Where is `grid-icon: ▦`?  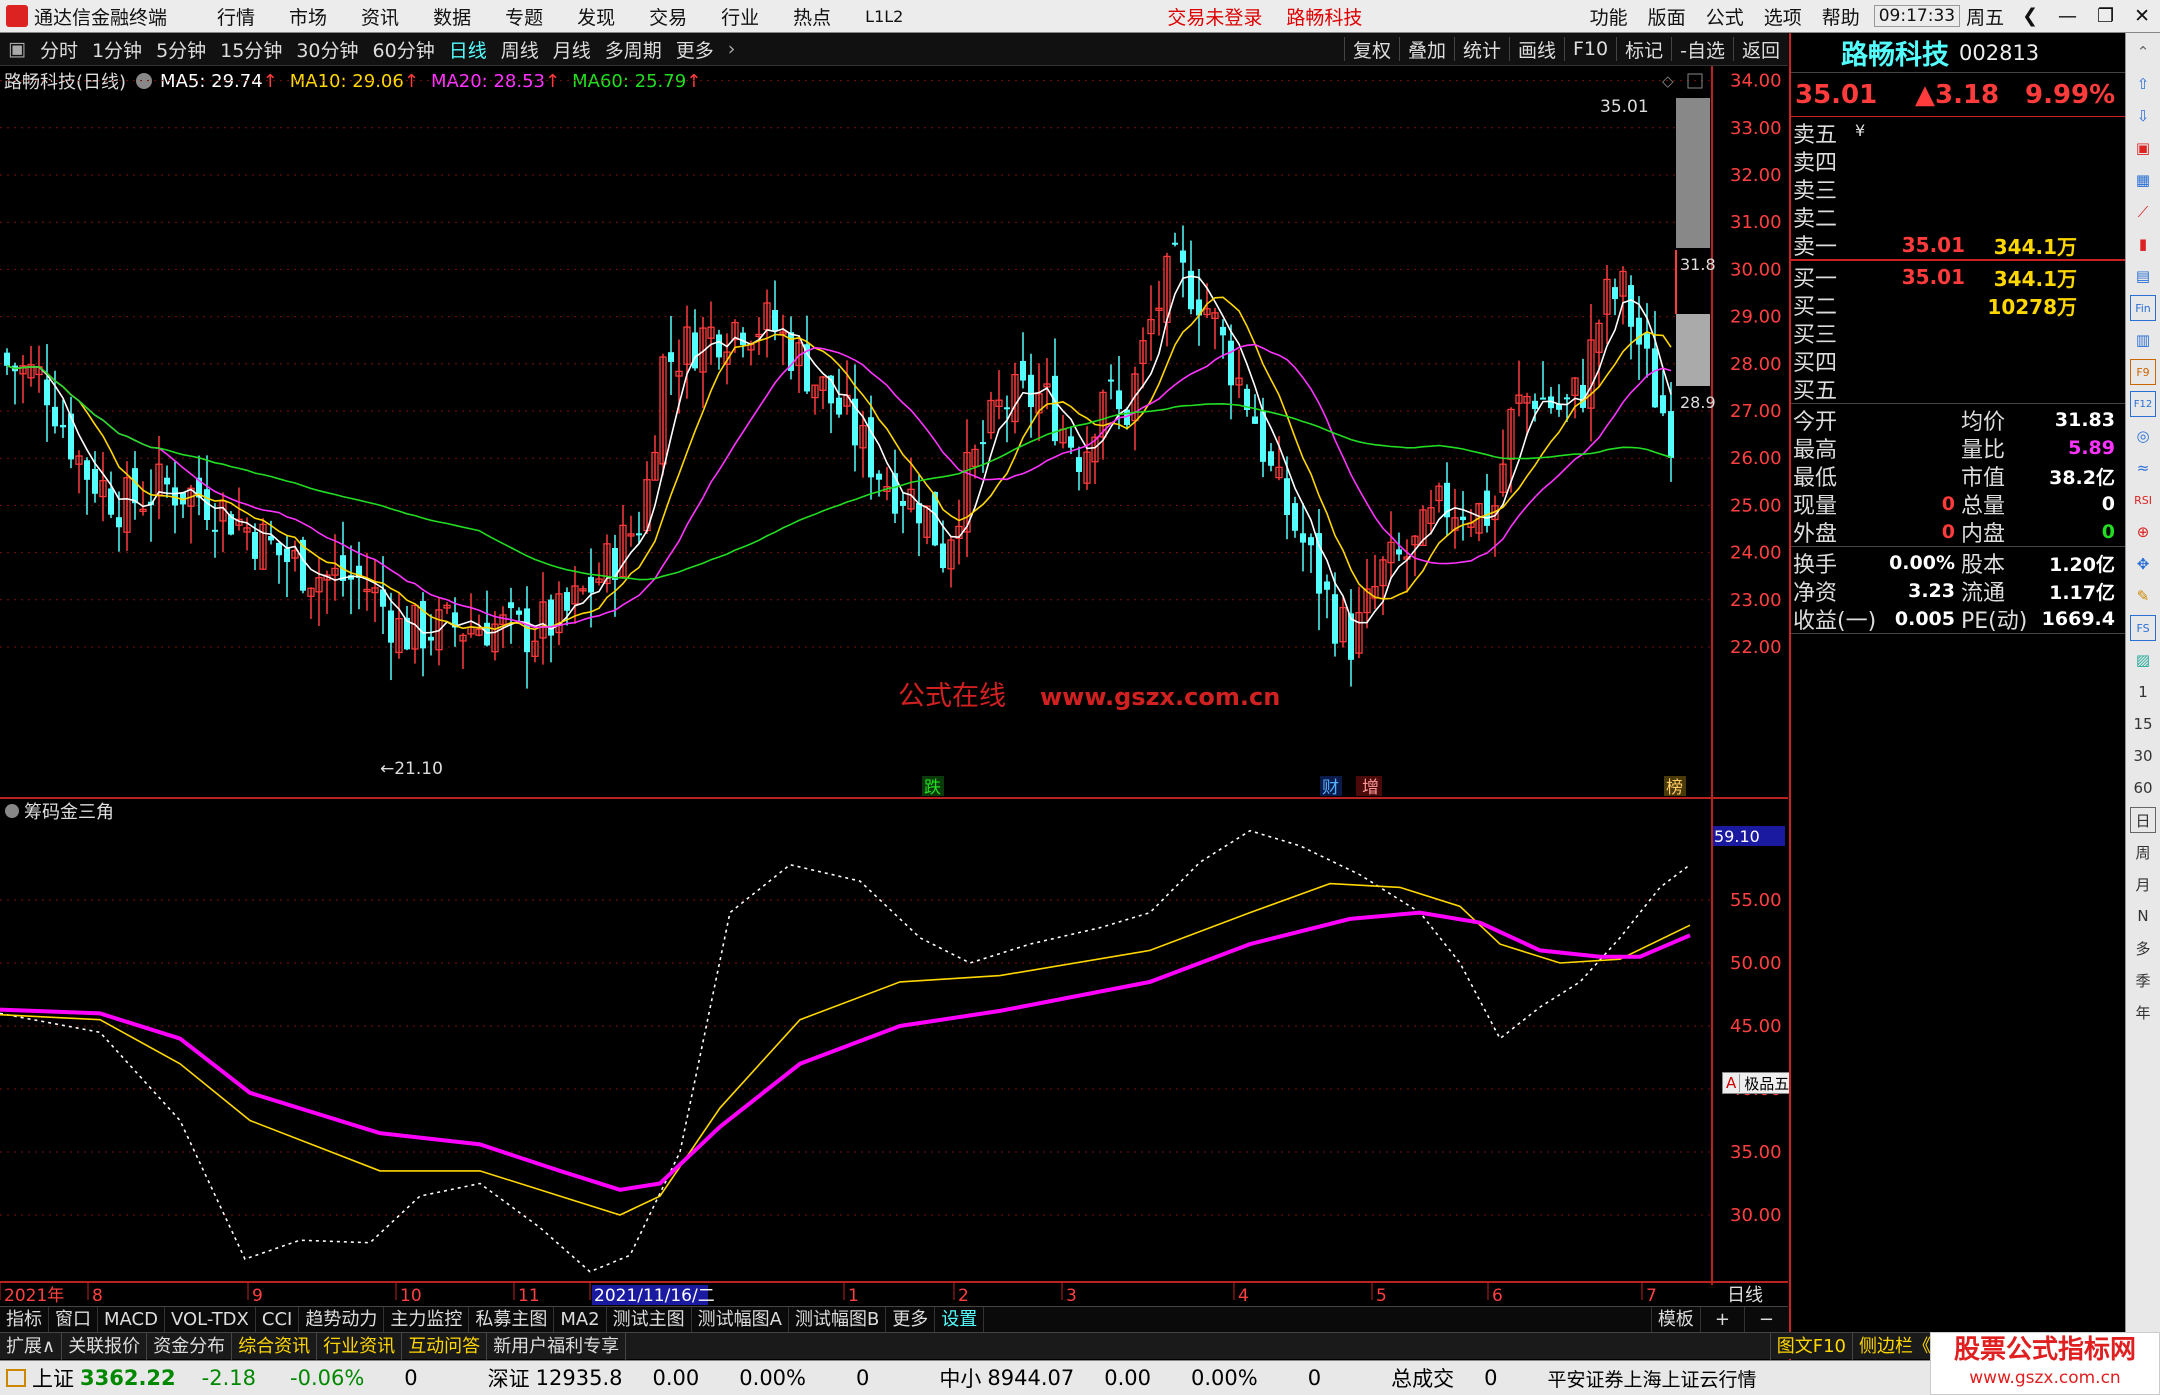
grid-icon: ▦ is located at coordinates (2143, 180).